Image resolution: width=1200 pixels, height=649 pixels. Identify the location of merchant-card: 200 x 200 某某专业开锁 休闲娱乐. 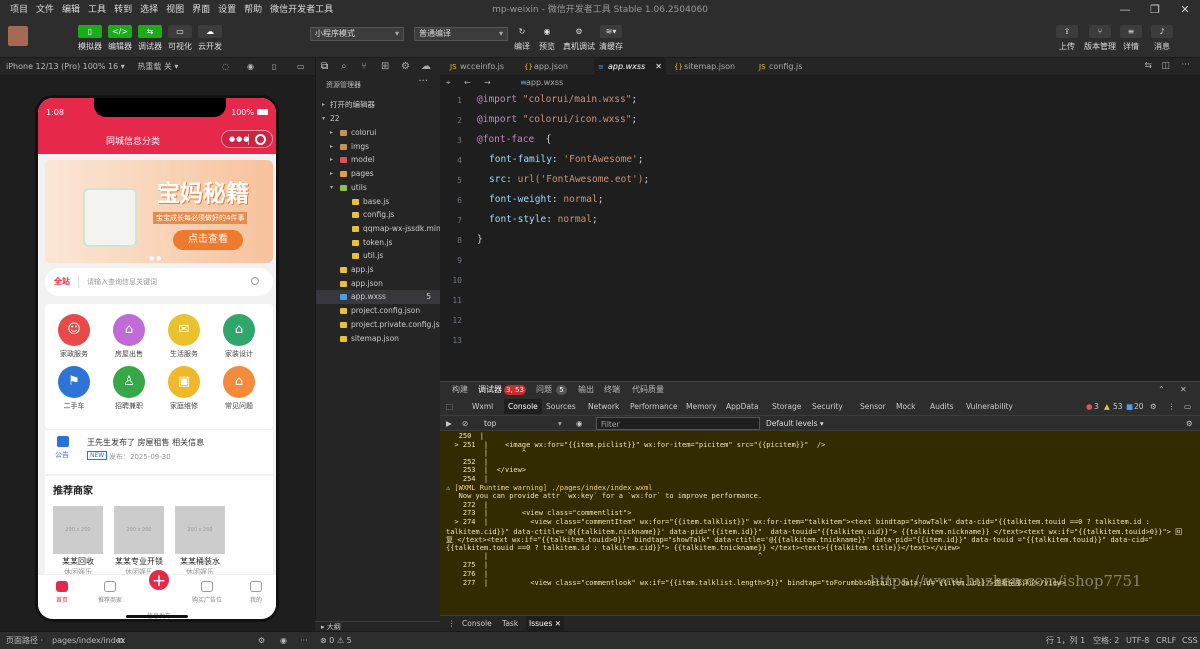
(139, 541).